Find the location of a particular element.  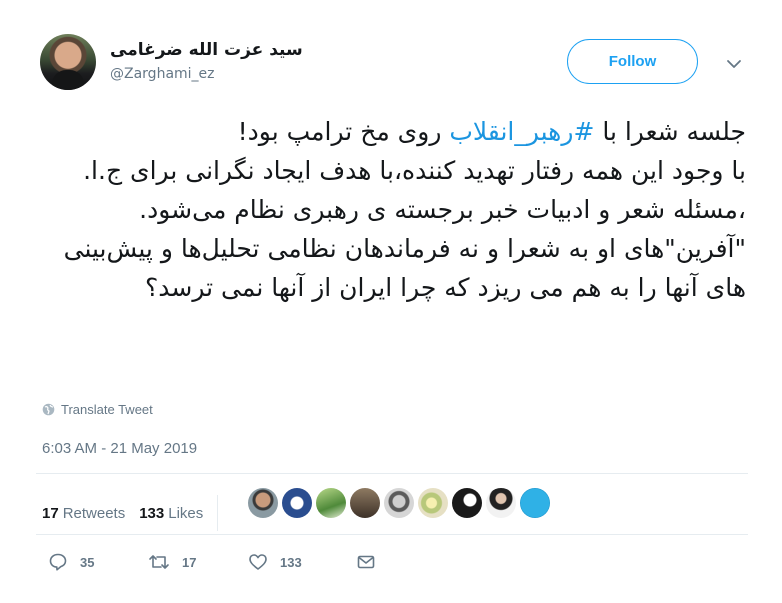

tweet-text-trail: روی مخ ترامپ بود! is located at coordinates (343, 131).